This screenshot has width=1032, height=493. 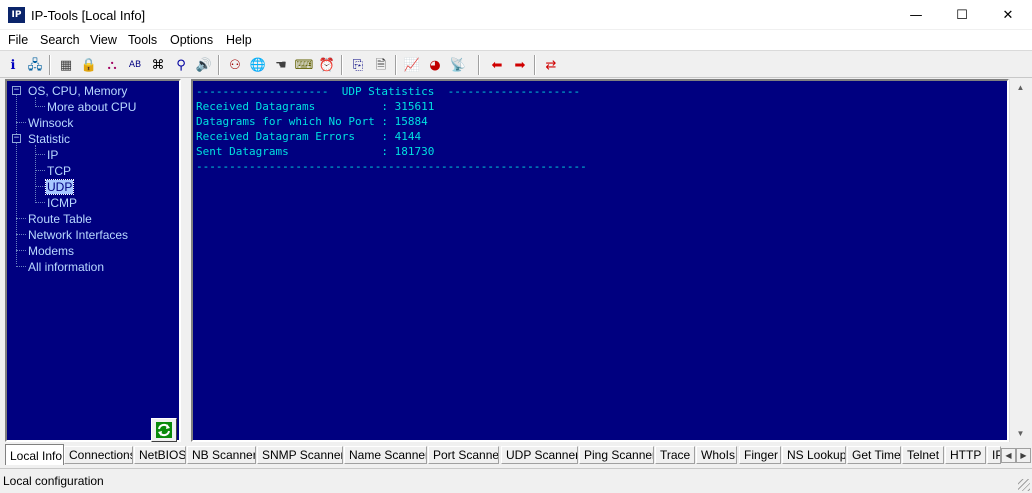 What do you see at coordinates (77, 91) in the screenshot?
I see `tree-node-os-cpu-memory: OS, CPU, Memory` at bounding box center [77, 91].